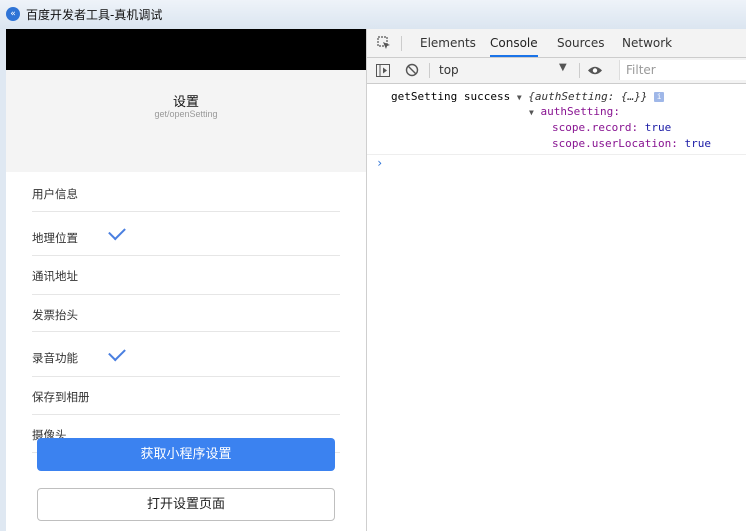  I want to click on dropdown-arrow-icon: ▼, so click(563, 67).